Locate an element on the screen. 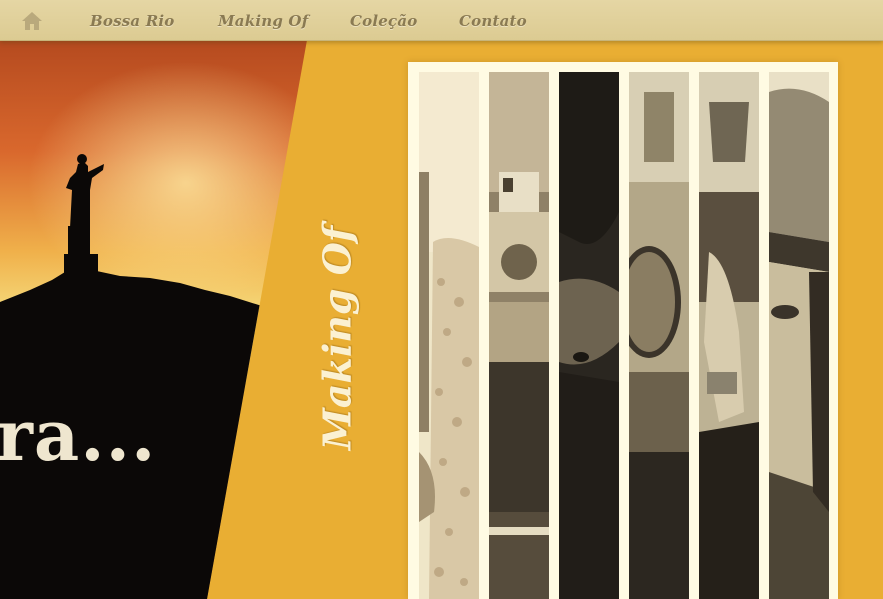 Image resolution: width=883 pixels, height=599 pixels. nav-link-colecao: Coleção is located at coordinates (383, 21).